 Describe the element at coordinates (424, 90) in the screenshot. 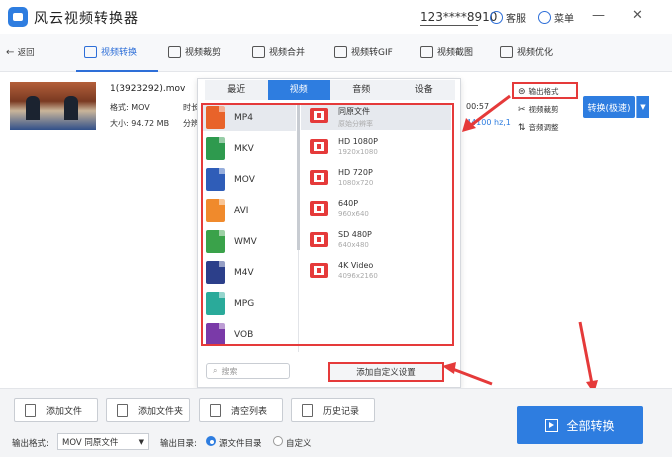

I see `tab-device: 设备` at that location.